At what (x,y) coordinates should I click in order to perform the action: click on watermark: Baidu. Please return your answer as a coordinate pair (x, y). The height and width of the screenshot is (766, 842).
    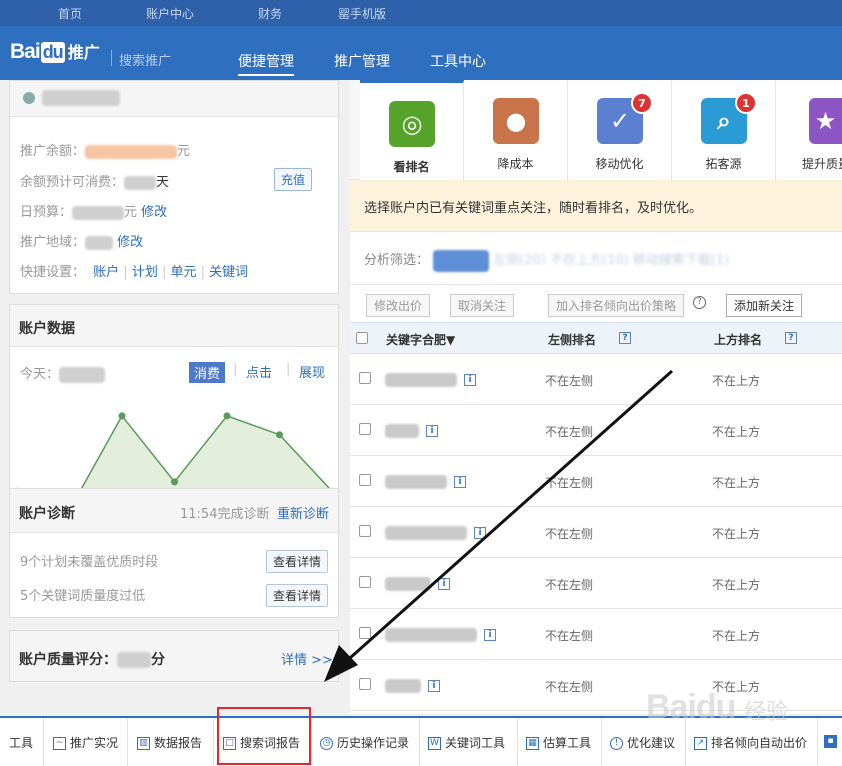
    Looking at the image, I should click on (691, 707).